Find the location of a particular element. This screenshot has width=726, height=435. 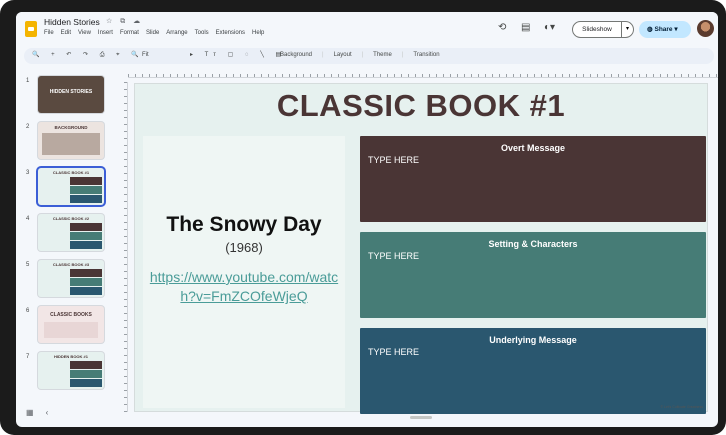

star-move-cloud-icons: ☆ ⧉ ☁ is located at coordinates (124, 21).